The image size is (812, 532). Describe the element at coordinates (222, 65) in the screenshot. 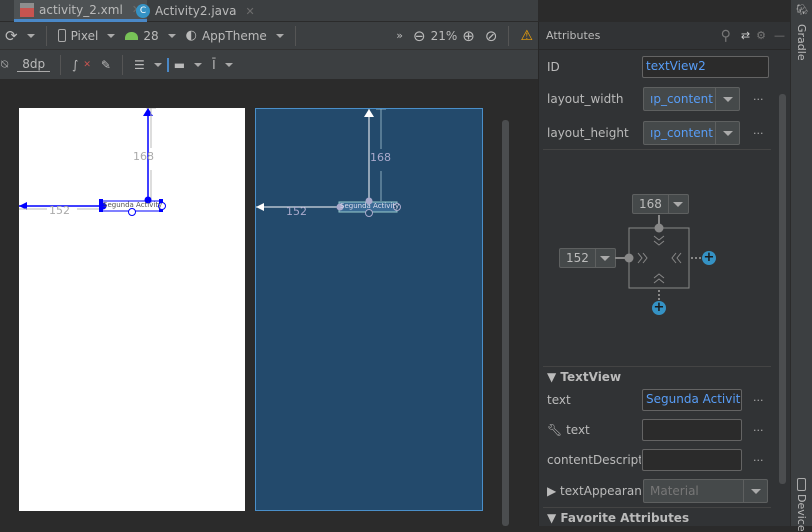

I see `guidelines-icon: Ī` at that location.